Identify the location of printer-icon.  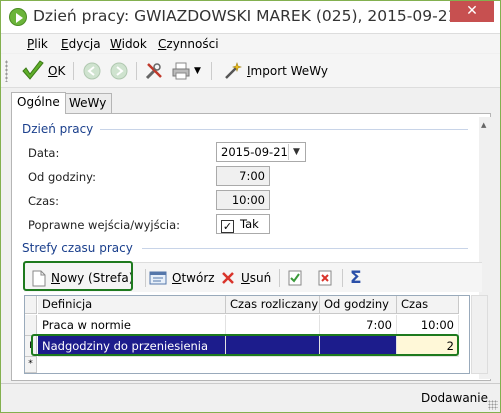
(181, 71).